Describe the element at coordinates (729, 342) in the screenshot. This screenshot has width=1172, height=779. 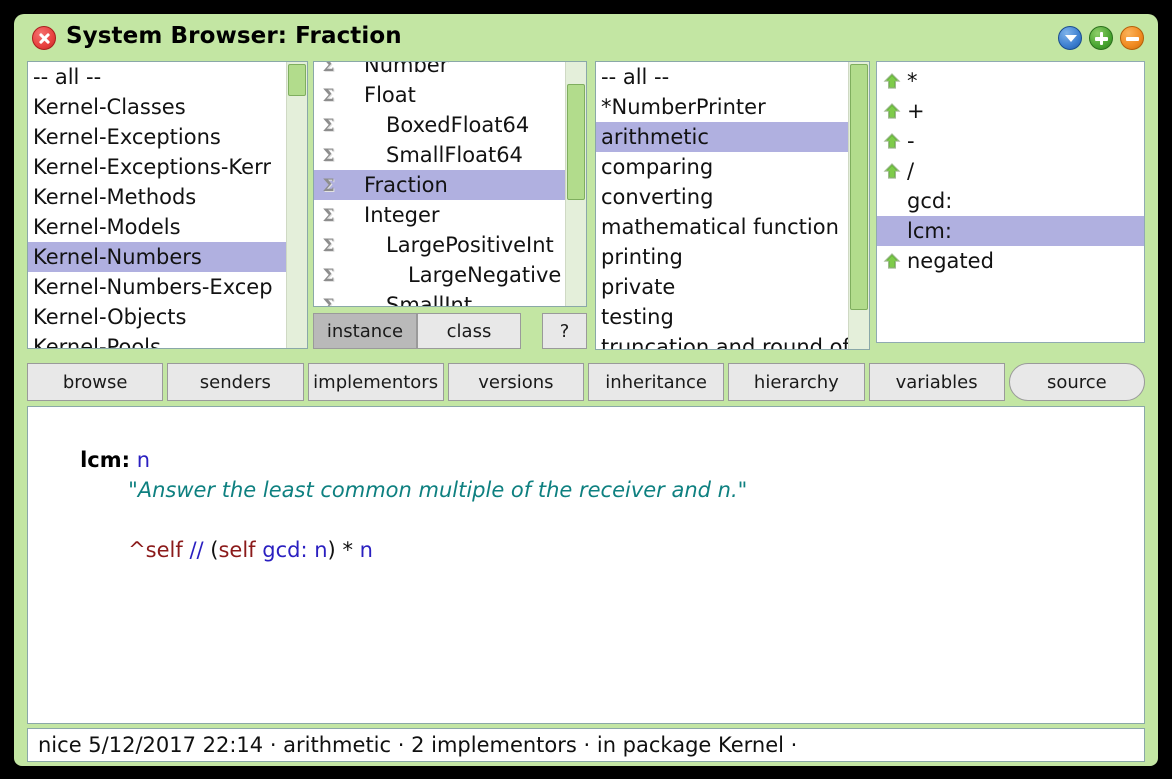
I see `protocol-name-label: truncation and round off` at that location.